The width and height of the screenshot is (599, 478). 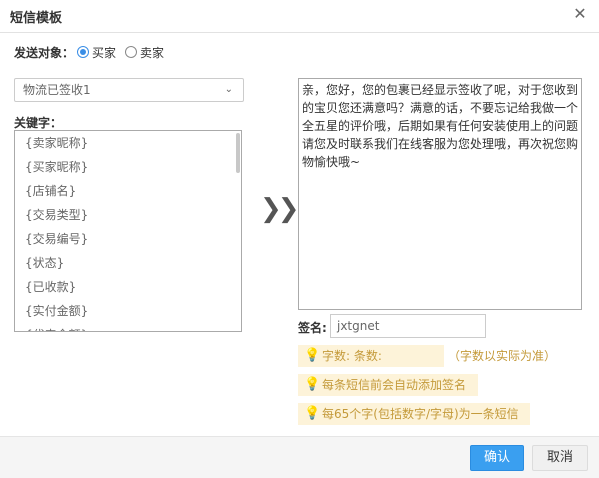 What do you see at coordinates (128, 143) in the screenshot?
I see `keyword-item: {卖家昵称}` at bounding box center [128, 143].